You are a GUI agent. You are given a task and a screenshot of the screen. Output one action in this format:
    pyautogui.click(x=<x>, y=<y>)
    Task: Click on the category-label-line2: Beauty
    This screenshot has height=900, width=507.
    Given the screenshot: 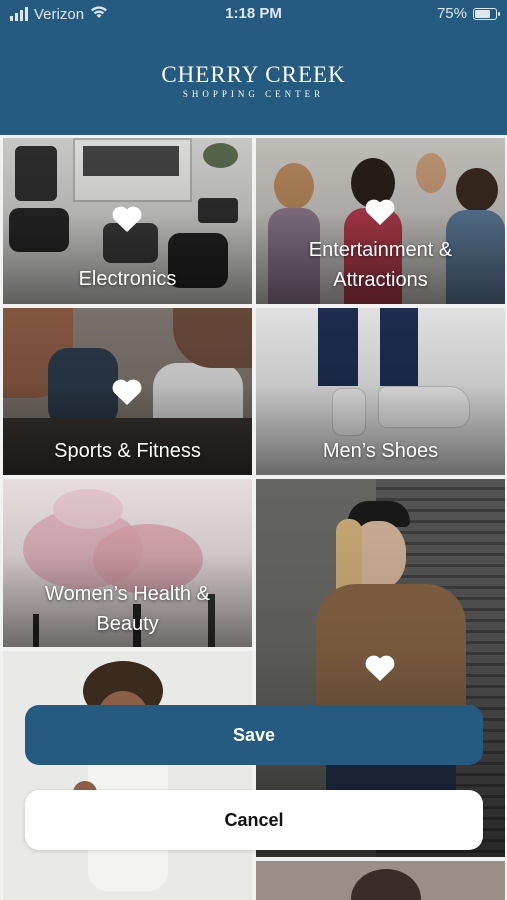 What is the action you would take?
    pyautogui.click(x=127, y=624)
    